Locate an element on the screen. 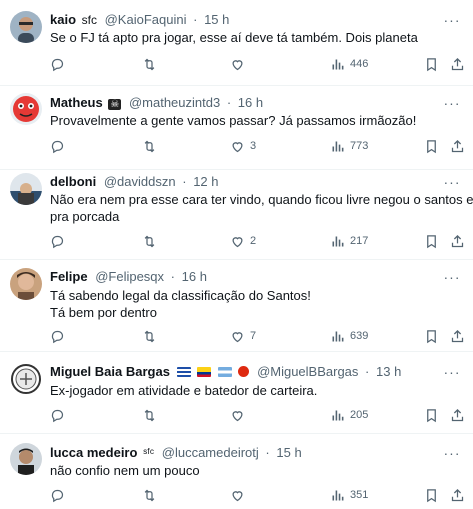  view-count: 446 is located at coordinates (359, 64).